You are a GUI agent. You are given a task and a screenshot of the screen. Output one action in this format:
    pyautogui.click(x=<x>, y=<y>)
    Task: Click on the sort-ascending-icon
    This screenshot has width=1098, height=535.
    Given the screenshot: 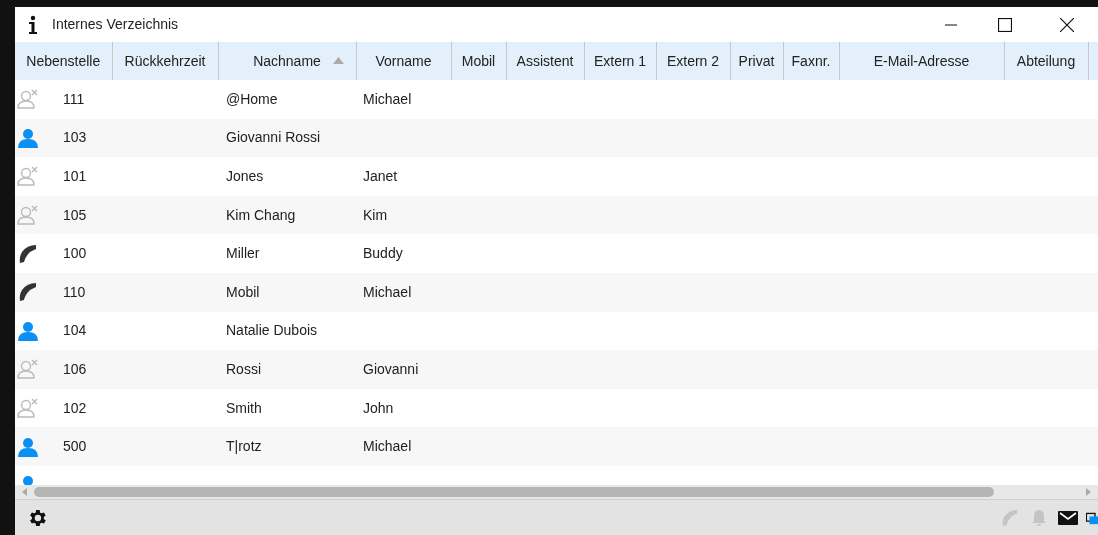 What is the action you would take?
    pyautogui.click(x=338, y=60)
    